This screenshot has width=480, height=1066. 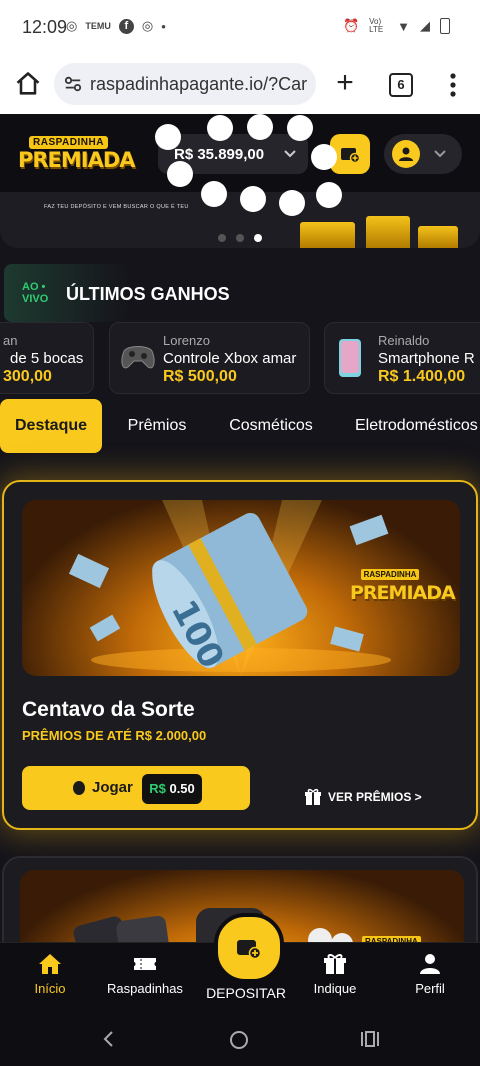 I want to click on profile-menu-button, so click(x=423, y=154).